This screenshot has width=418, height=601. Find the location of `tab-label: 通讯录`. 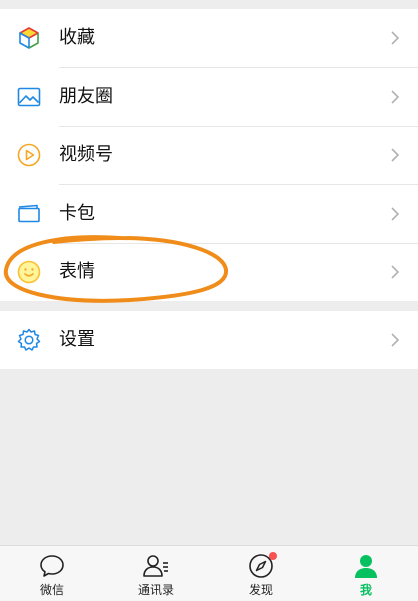

tab-label: 通讯录 is located at coordinates (155, 590).